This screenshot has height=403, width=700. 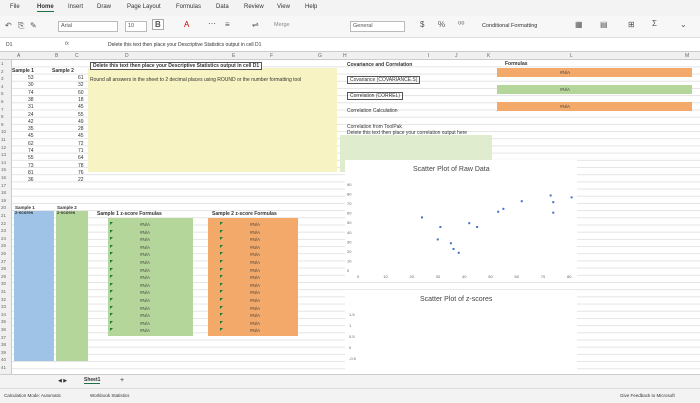 I want to click on row-header-36: 36, so click(x=3, y=329).